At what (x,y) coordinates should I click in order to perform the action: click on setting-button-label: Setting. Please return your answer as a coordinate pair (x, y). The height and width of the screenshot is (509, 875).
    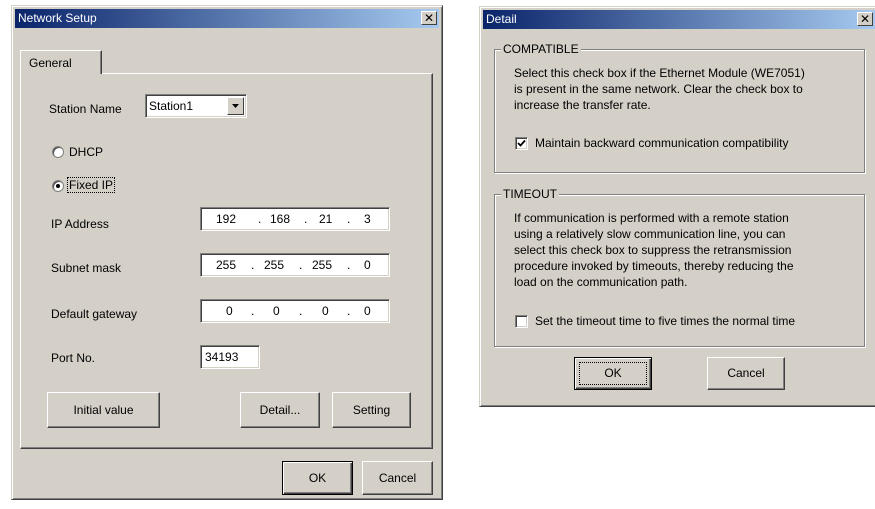
    Looking at the image, I should click on (371, 410).